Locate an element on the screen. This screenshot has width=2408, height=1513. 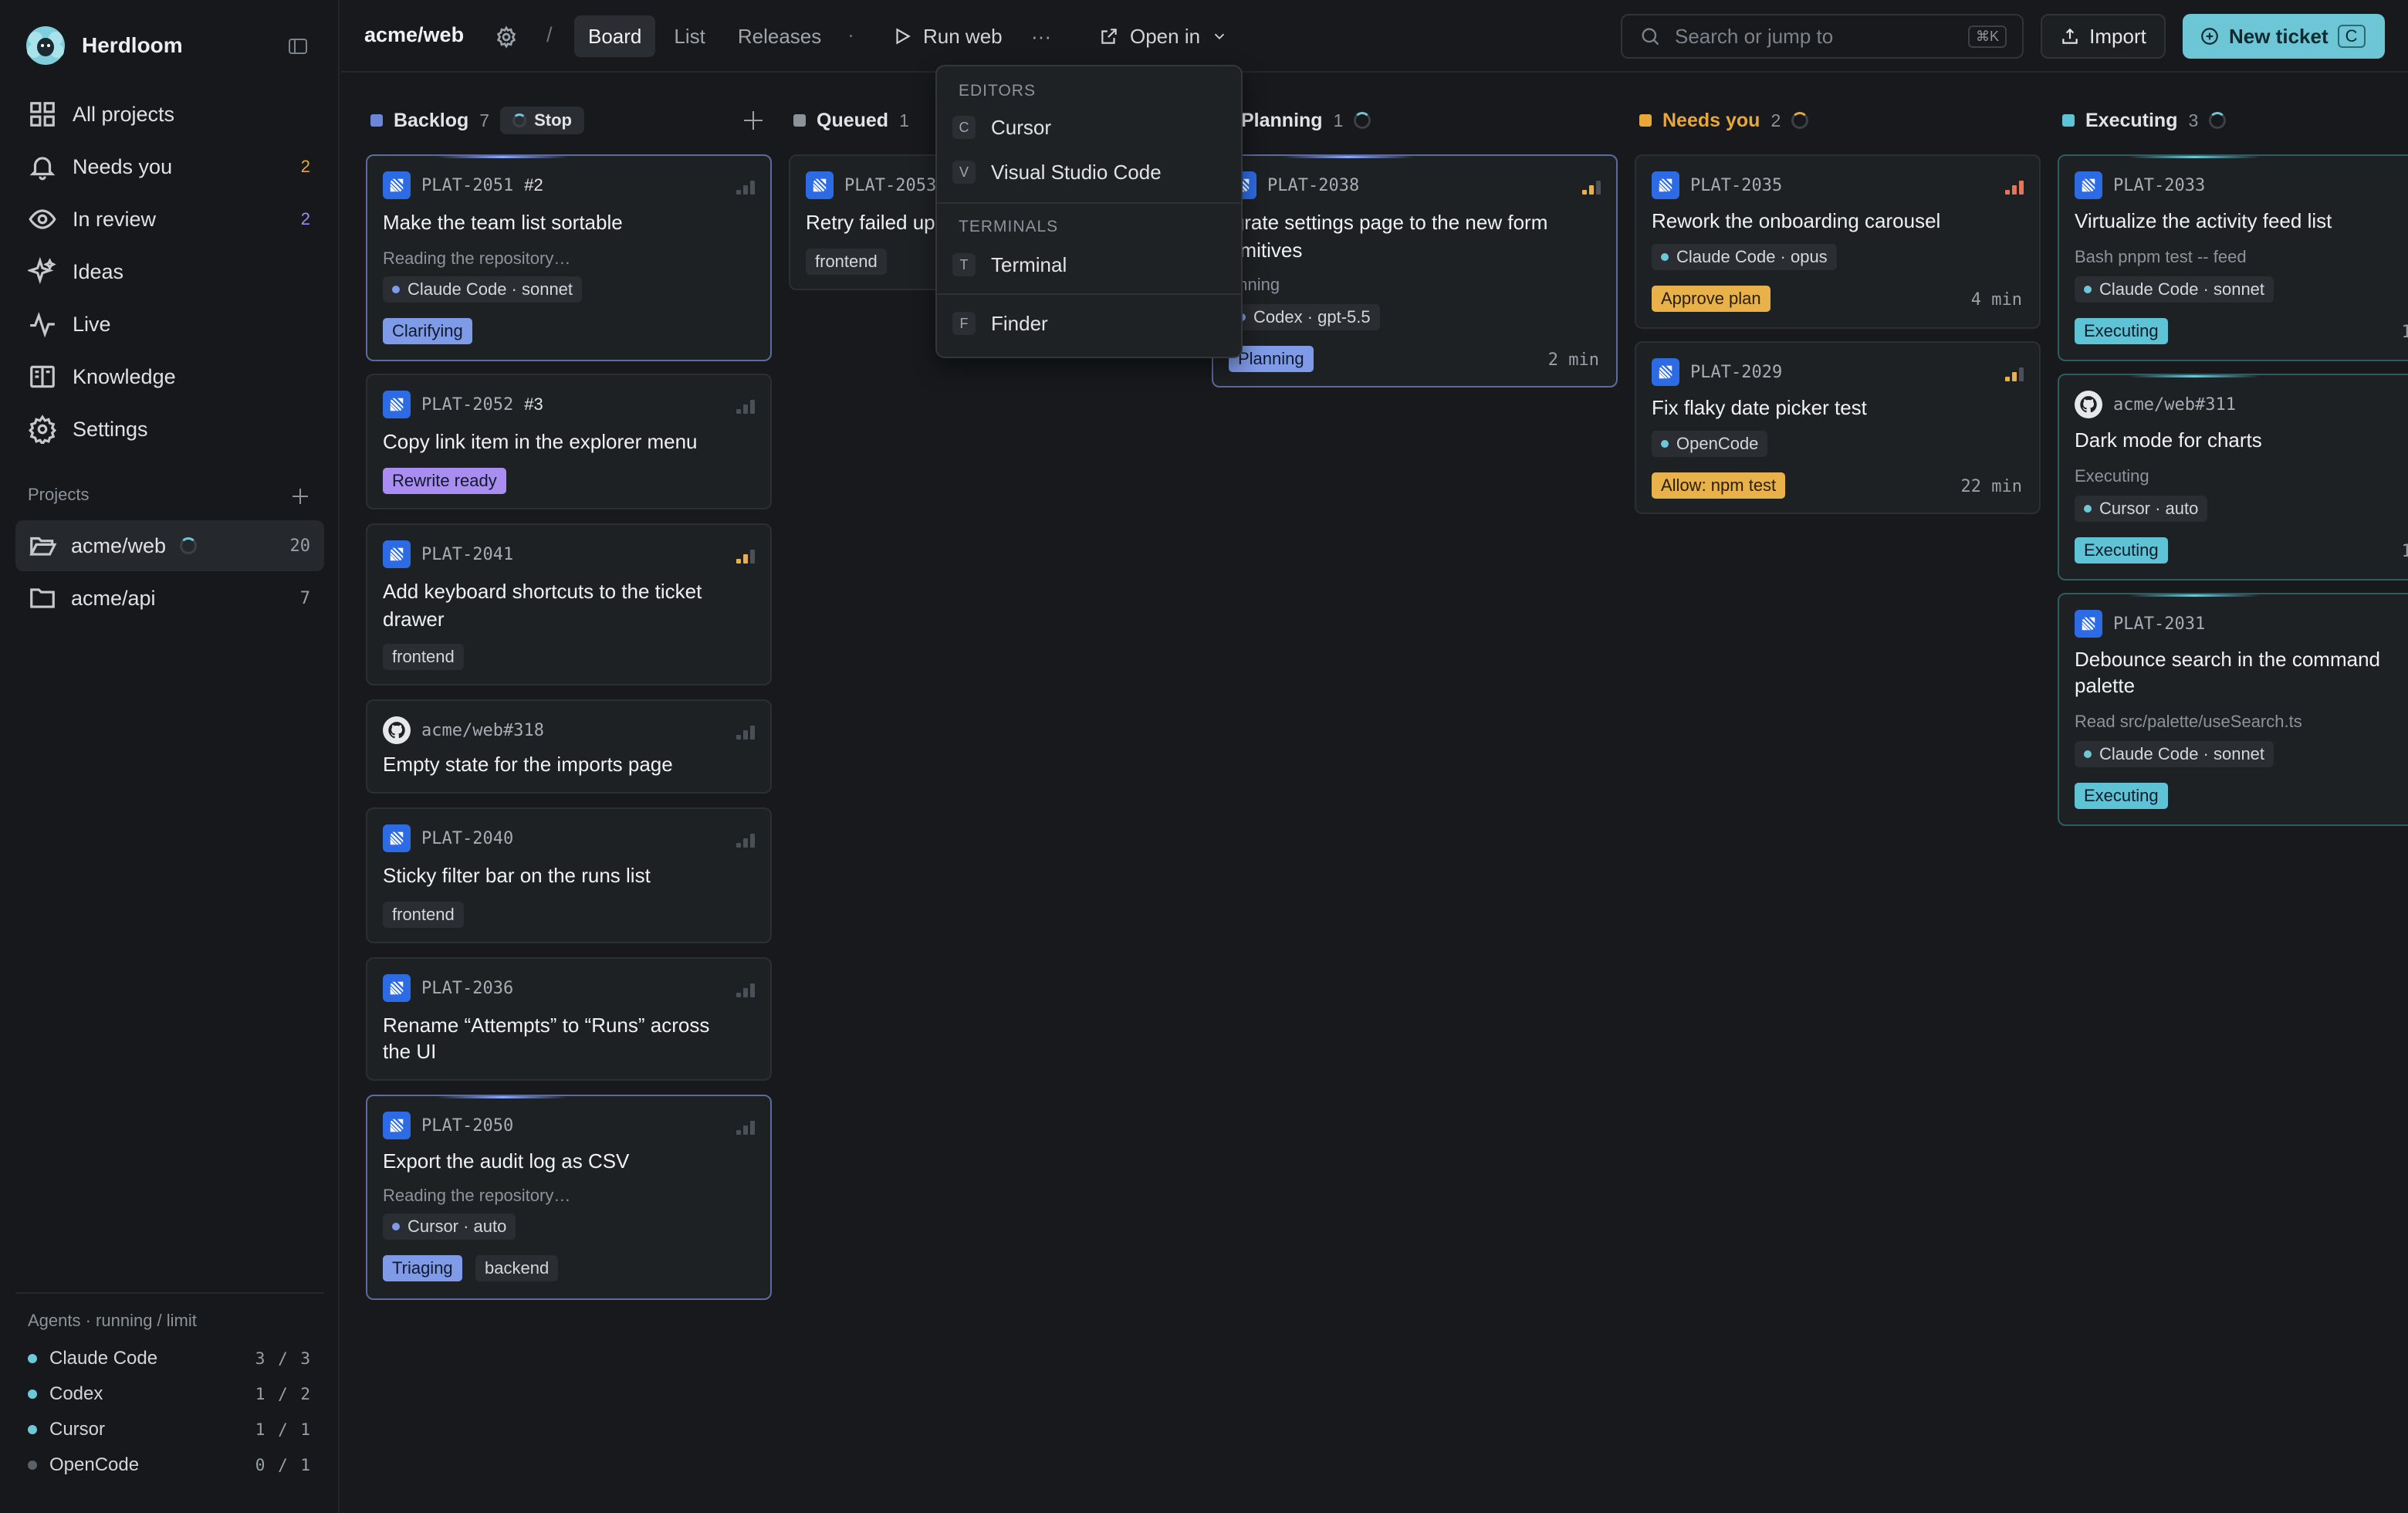
nav-ideas: Ideas is located at coordinates (169, 271).